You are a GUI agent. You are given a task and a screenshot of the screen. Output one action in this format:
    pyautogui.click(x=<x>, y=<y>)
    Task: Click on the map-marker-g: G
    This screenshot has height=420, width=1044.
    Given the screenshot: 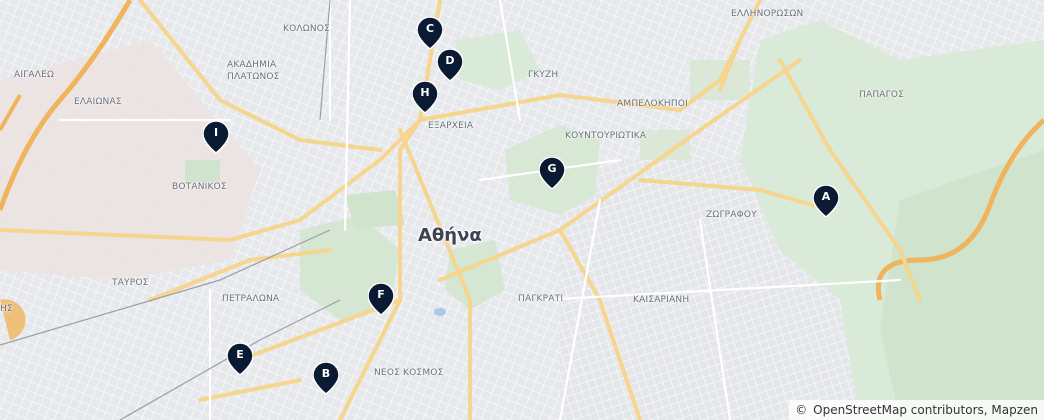 What is the action you would take?
    pyautogui.click(x=552, y=173)
    